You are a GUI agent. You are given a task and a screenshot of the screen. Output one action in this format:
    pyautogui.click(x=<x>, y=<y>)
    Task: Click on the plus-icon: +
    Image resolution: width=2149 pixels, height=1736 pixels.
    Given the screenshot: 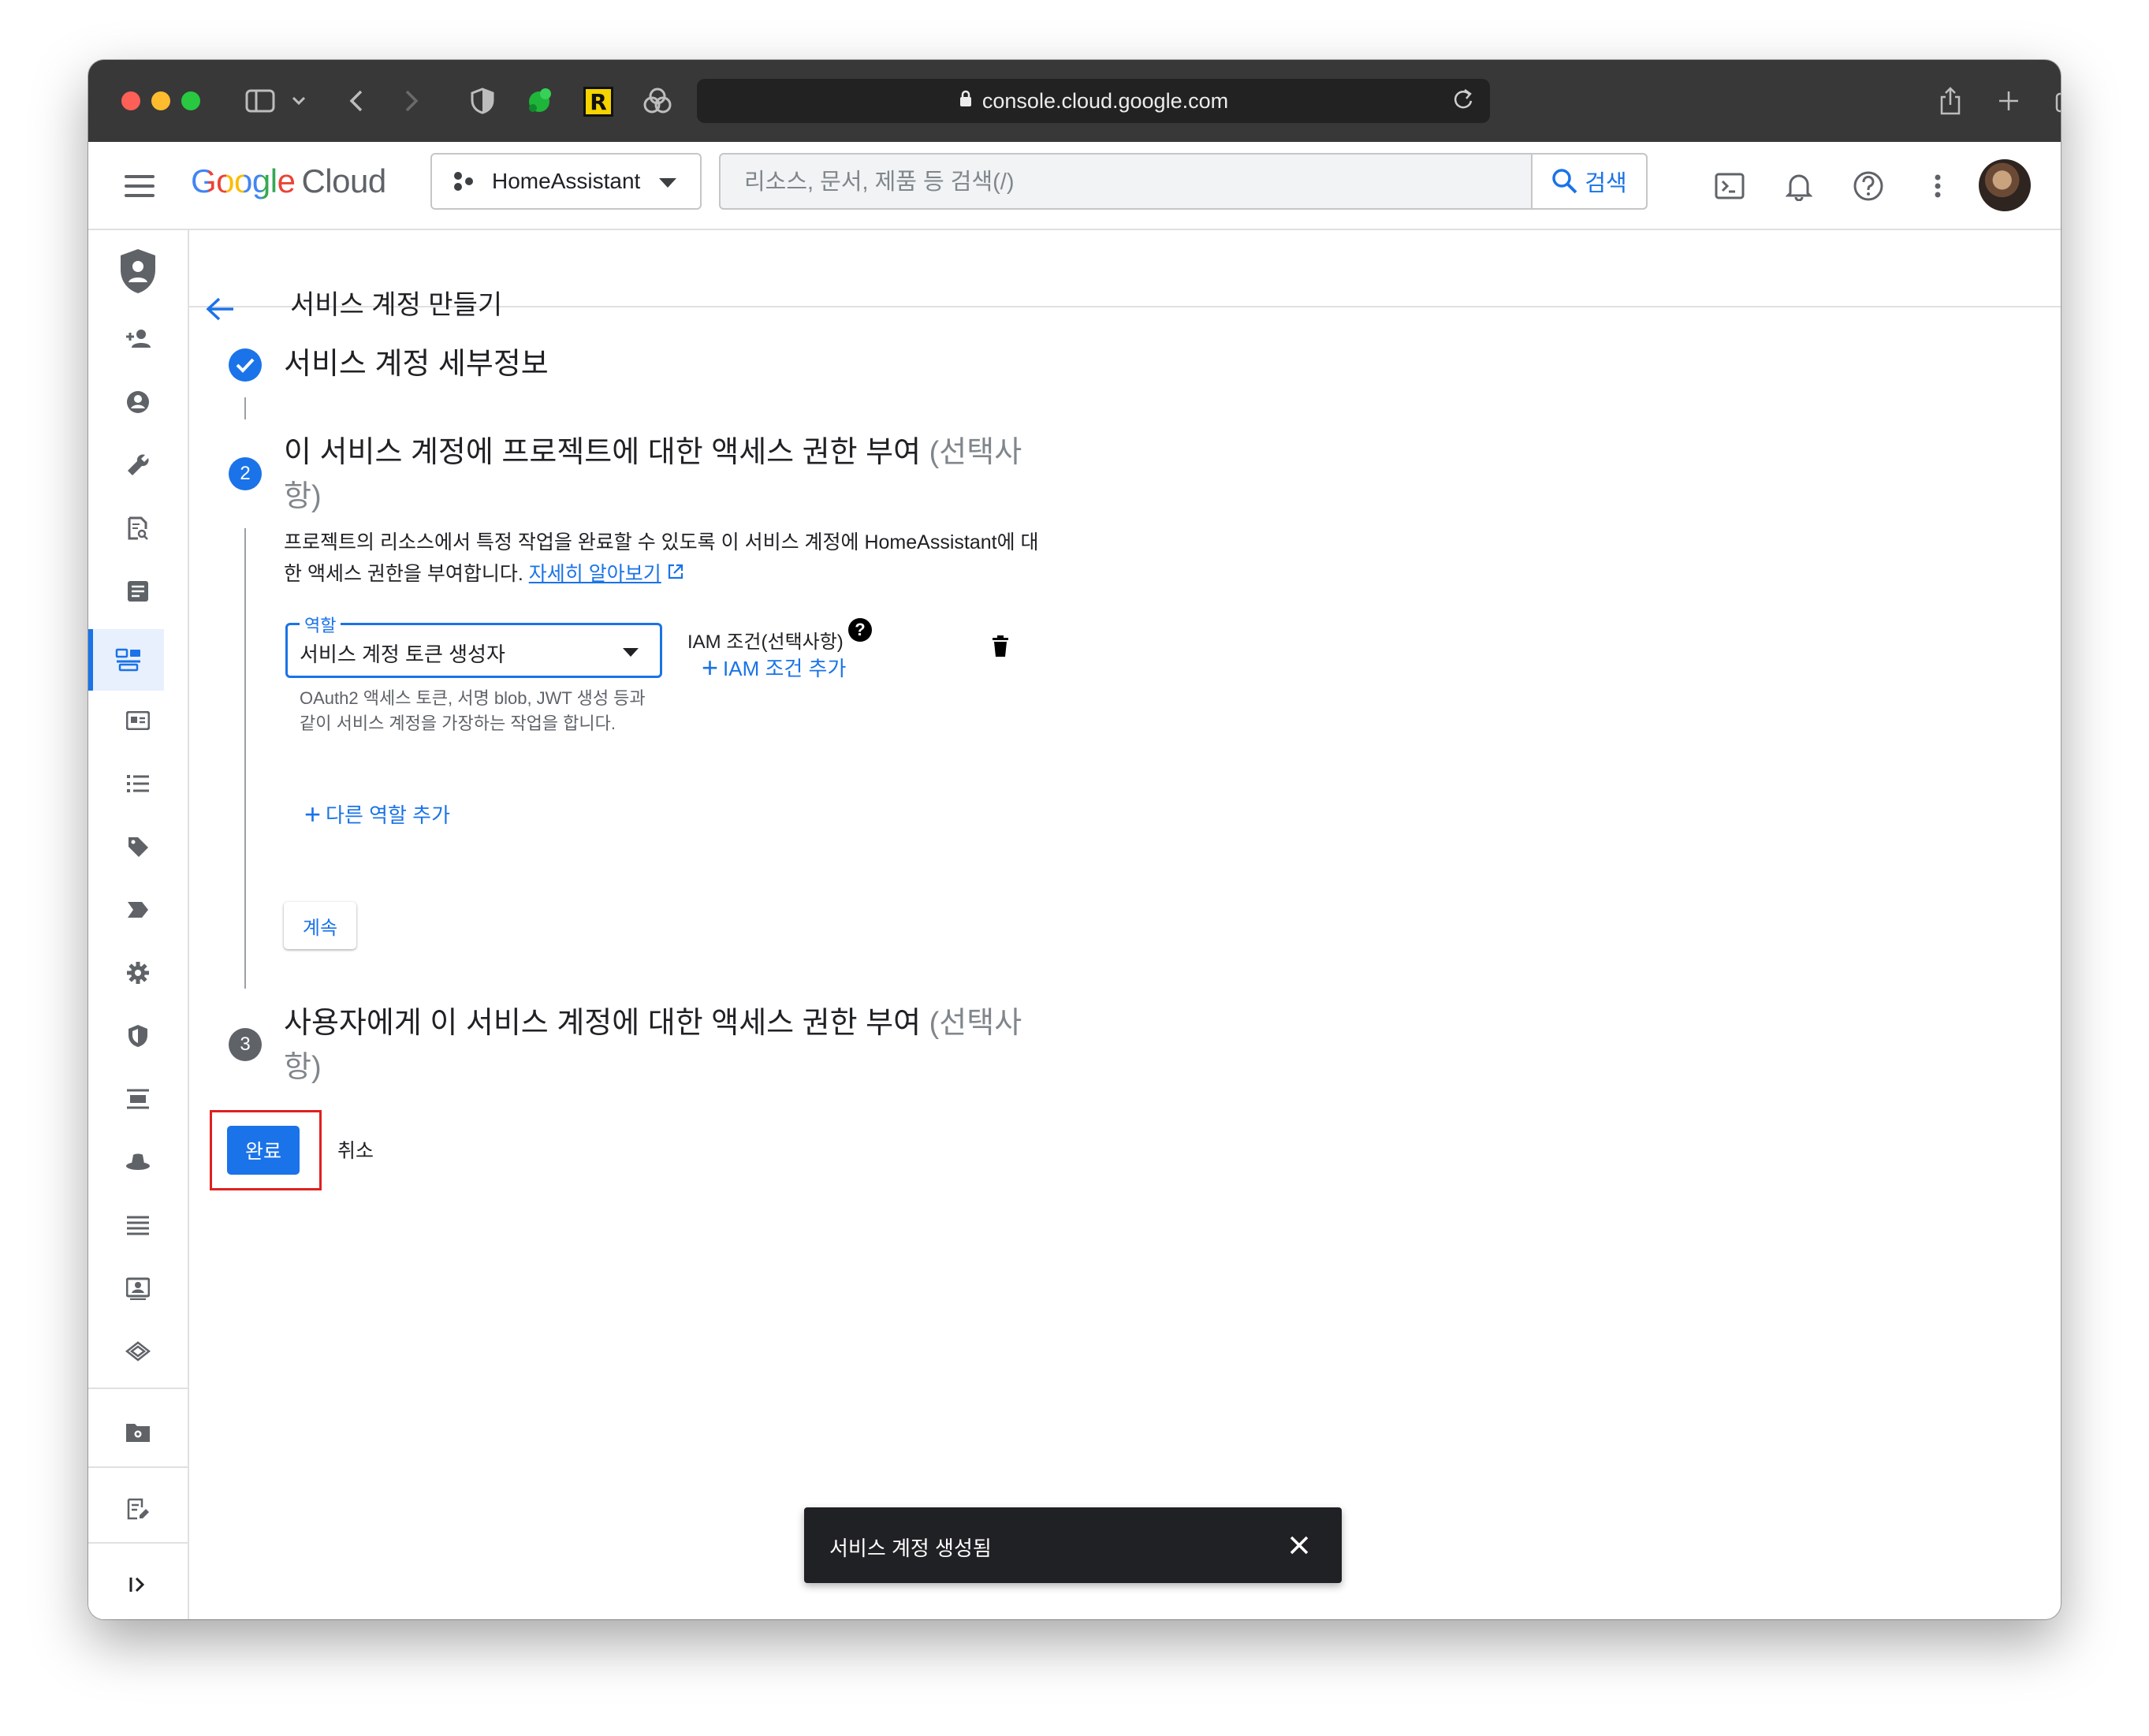 What is the action you would take?
    pyautogui.click(x=710, y=667)
    